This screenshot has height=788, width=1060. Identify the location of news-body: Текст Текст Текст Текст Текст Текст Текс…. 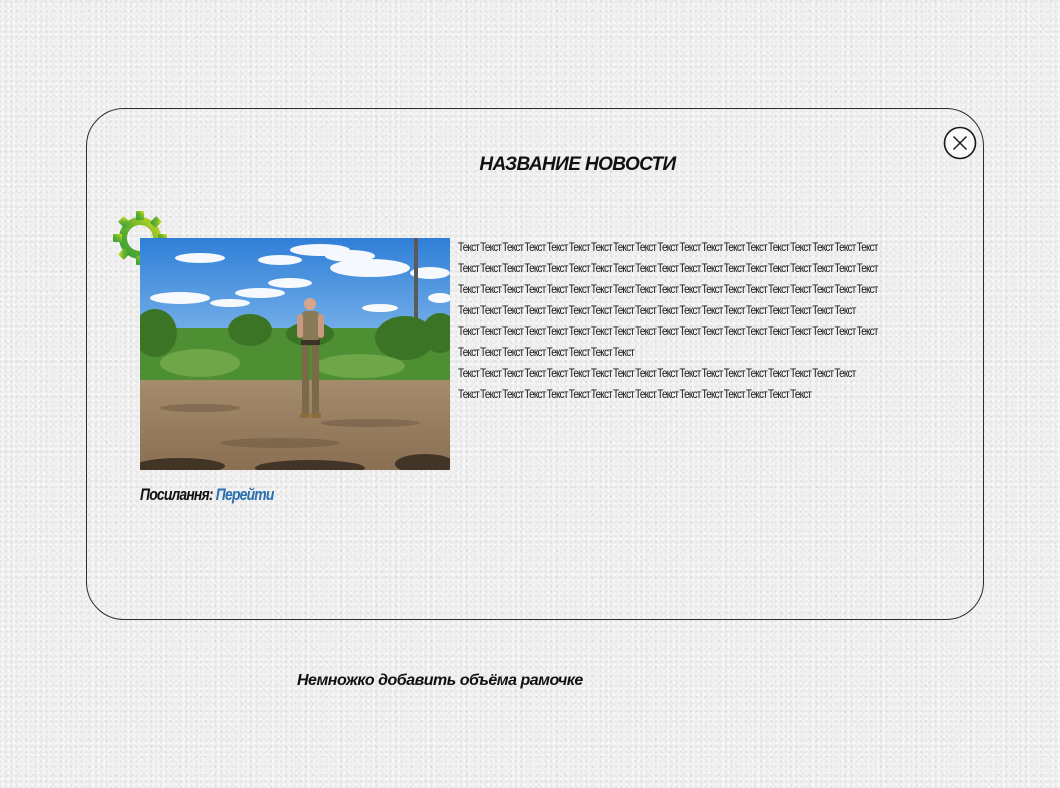
(673, 322).